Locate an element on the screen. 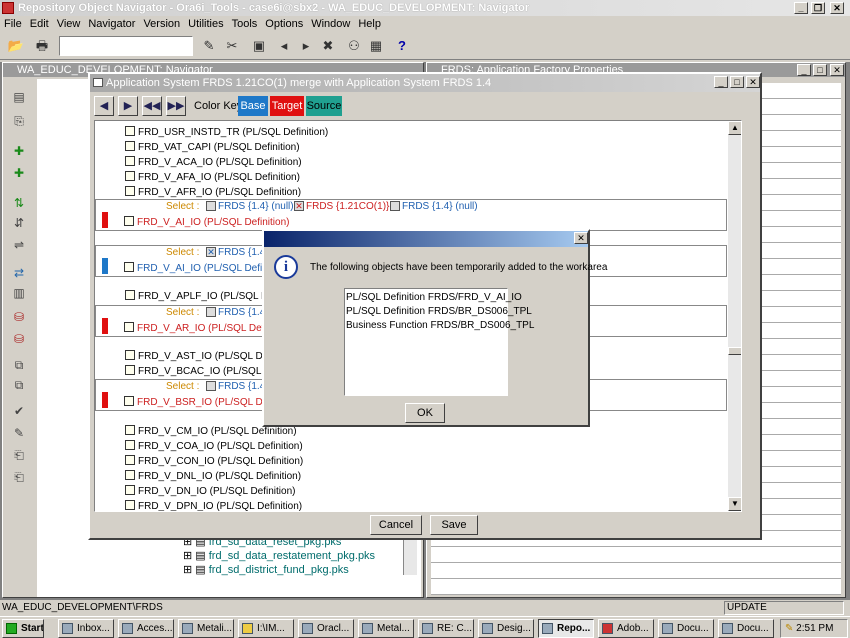  tool-icon: ▥ is located at coordinates (19, 293).